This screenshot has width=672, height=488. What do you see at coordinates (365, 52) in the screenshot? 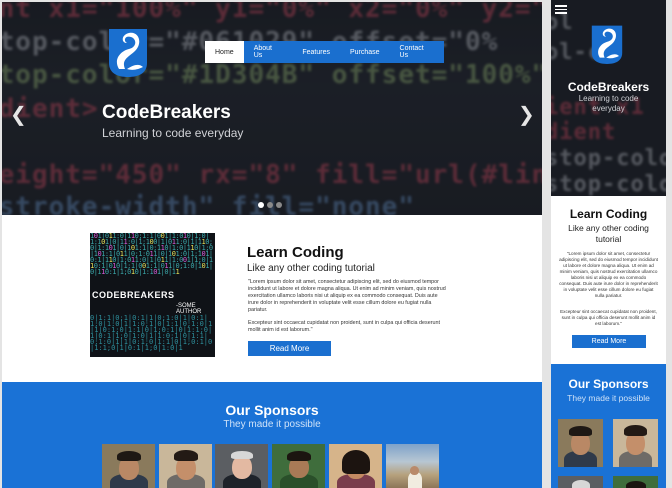
I see `nav-purchase: Purchase` at bounding box center [365, 52].